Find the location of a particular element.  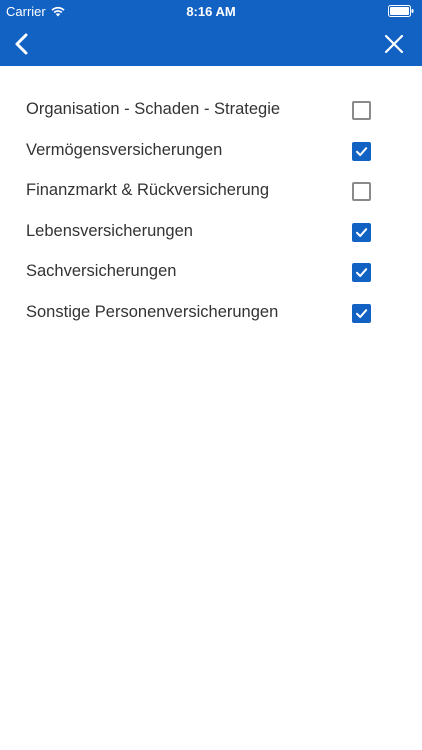

navigation-bar is located at coordinates (211, 44).